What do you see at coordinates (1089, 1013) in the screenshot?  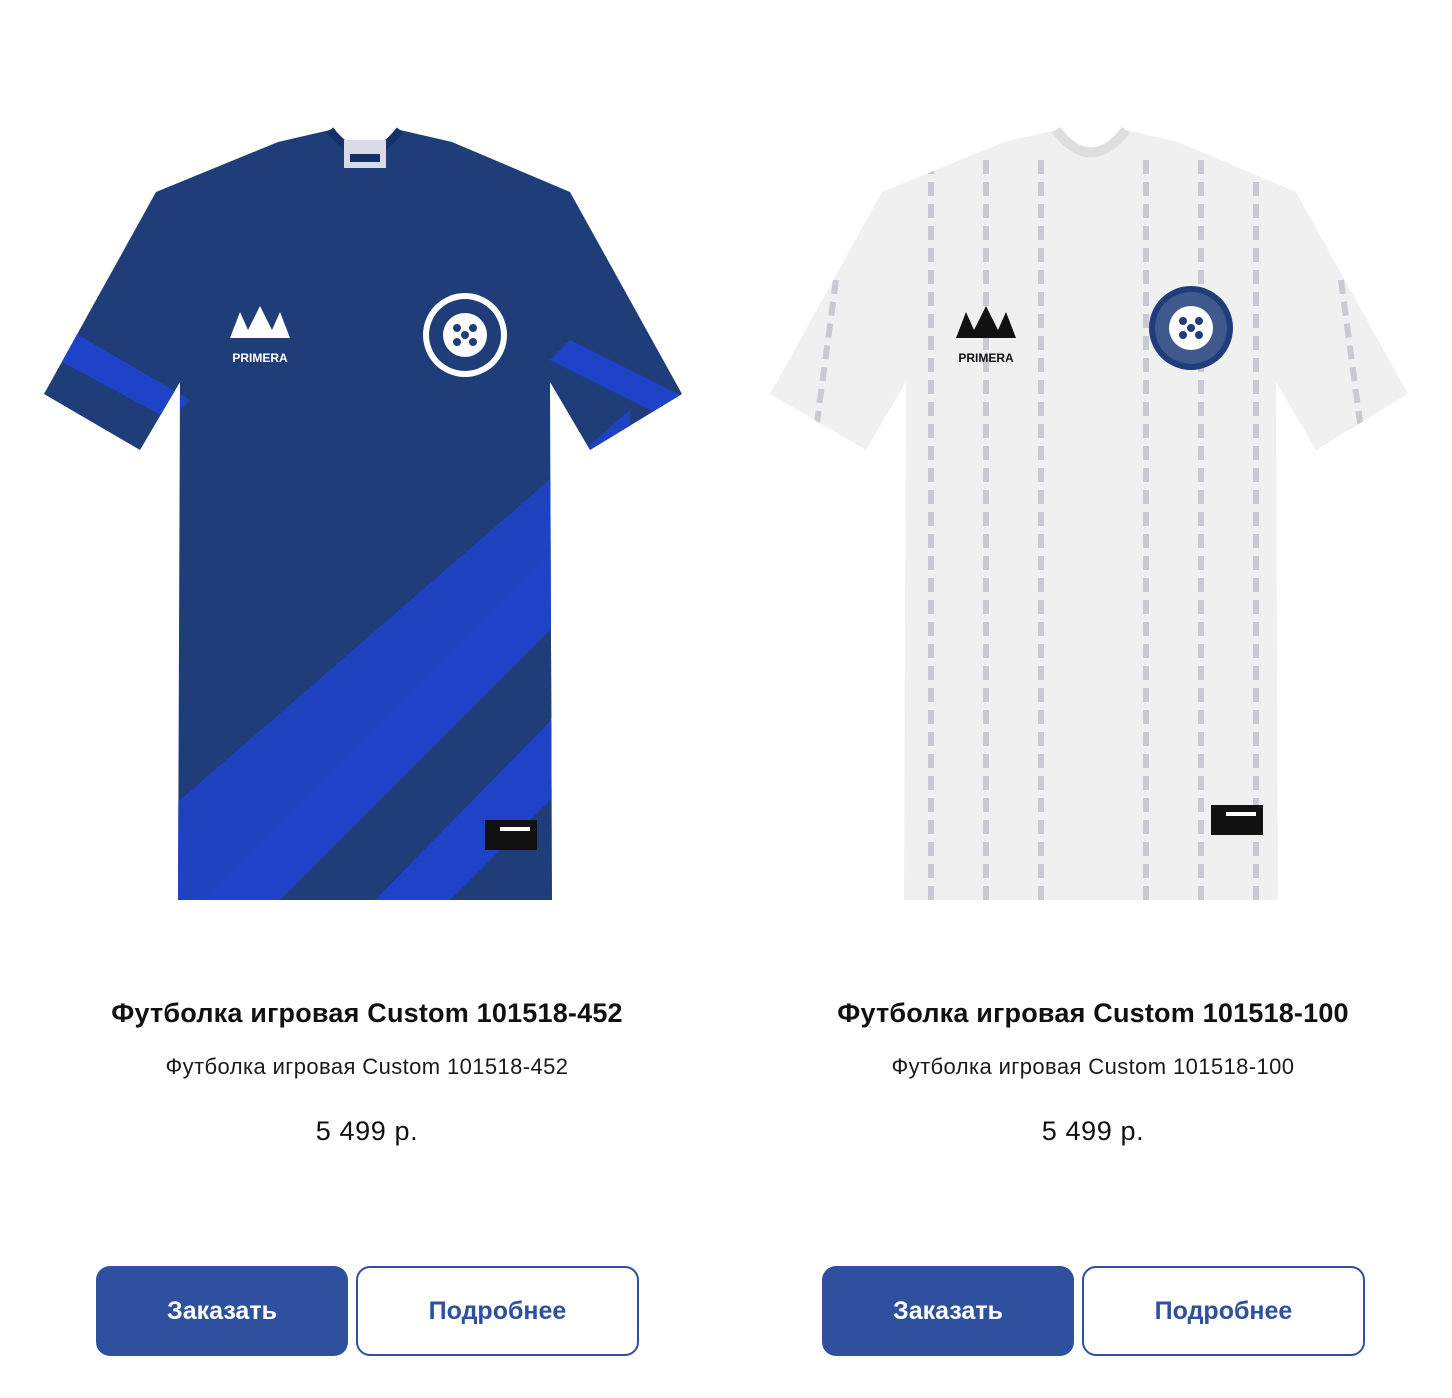 I see `product-title: Футболка игровая Custom 101518-100` at bounding box center [1089, 1013].